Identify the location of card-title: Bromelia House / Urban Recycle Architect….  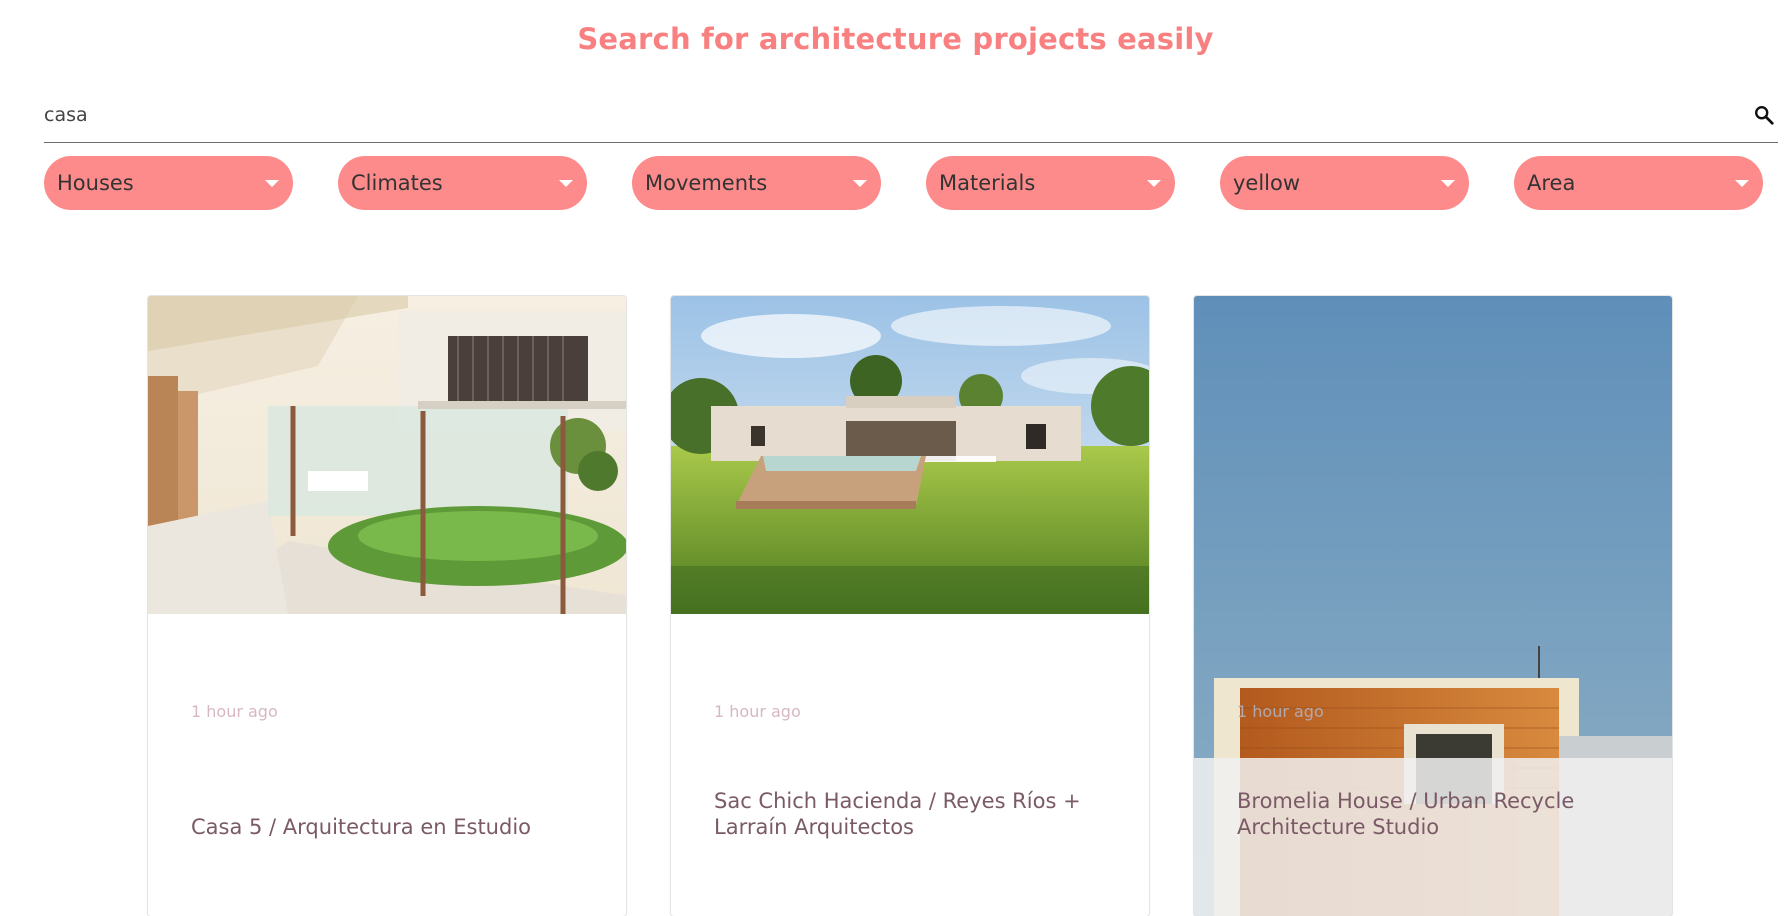
(1437, 814).